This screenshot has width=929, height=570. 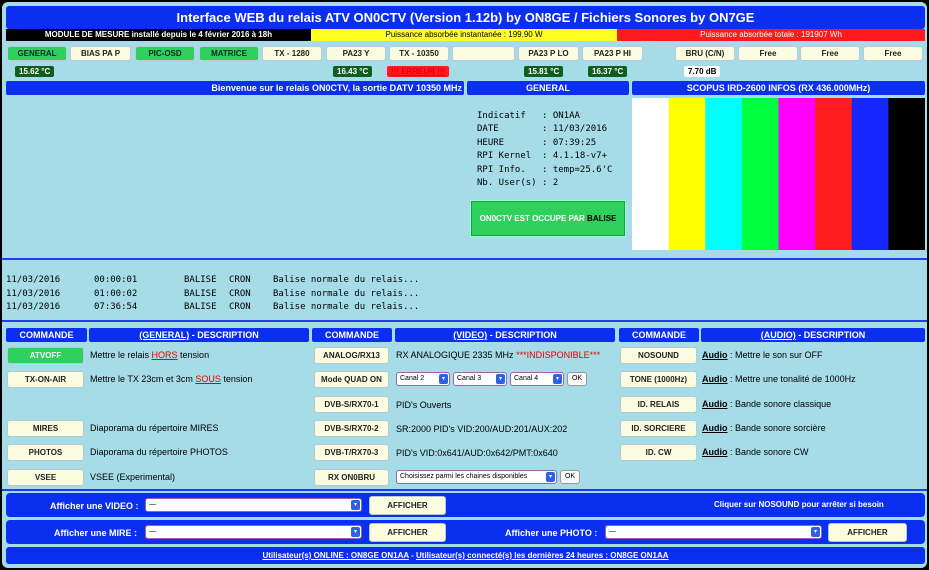 What do you see at coordinates (37, 53) in the screenshot?
I see `measure-button: GENERAL` at bounding box center [37, 53].